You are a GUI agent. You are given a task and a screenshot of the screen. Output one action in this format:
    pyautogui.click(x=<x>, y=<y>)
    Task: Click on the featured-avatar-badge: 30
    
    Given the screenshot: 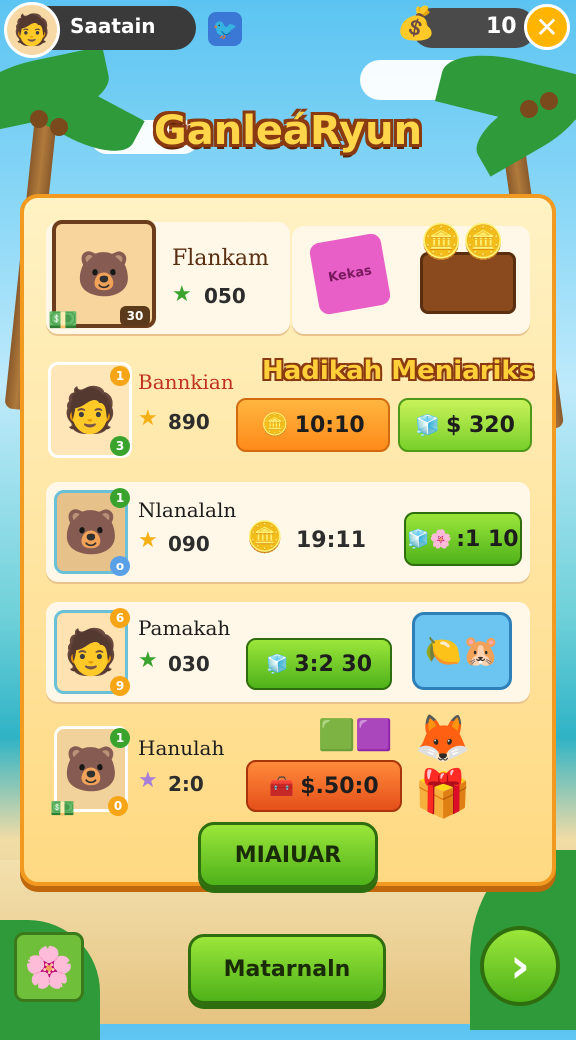 What is the action you would take?
    pyautogui.click(x=135, y=316)
    